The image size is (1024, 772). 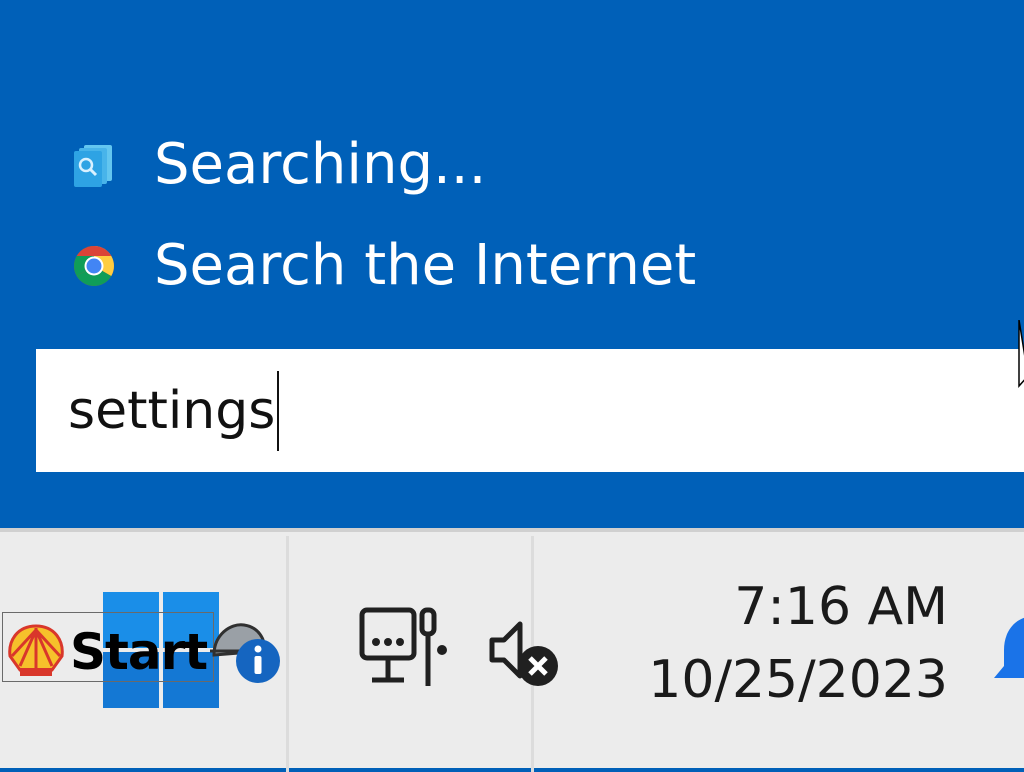 What do you see at coordinates (36, 650) in the screenshot?
I see `shell-icon` at bounding box center [36, 650].